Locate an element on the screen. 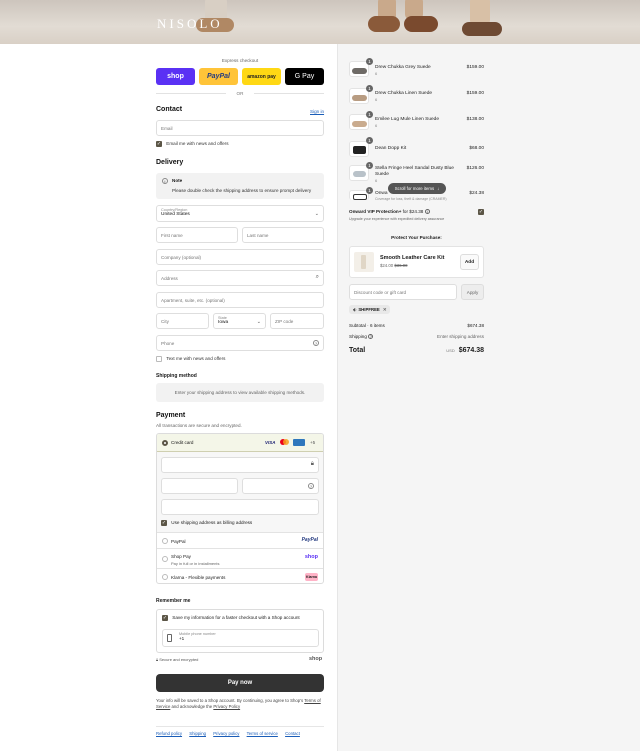 This screenshot has height=751, width=640. address-field: Address ⌕ is located at coordinates (240, 278).